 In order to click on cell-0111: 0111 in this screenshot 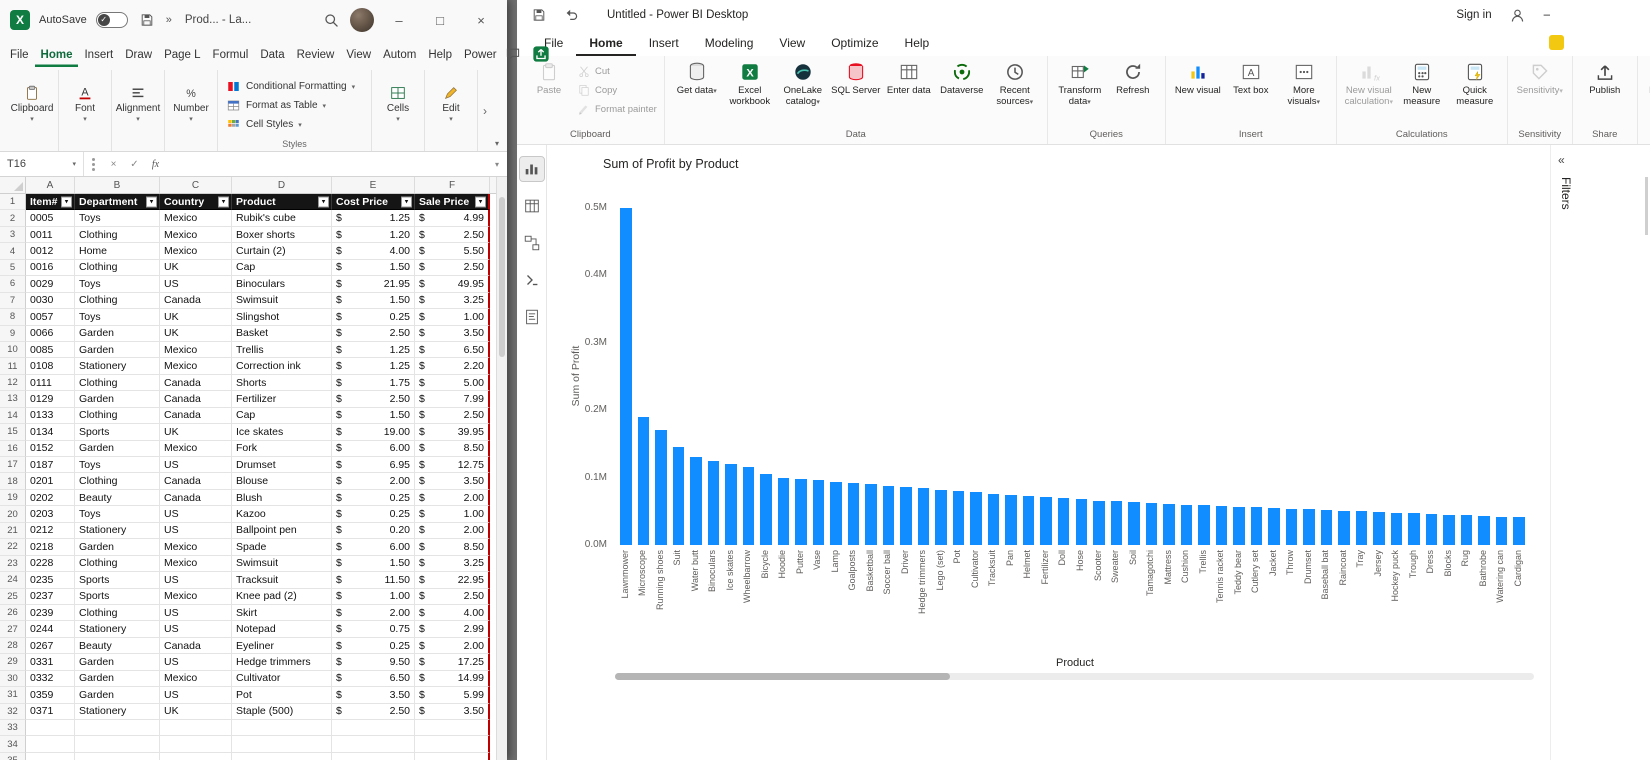, I will do `click(50, 383)`.